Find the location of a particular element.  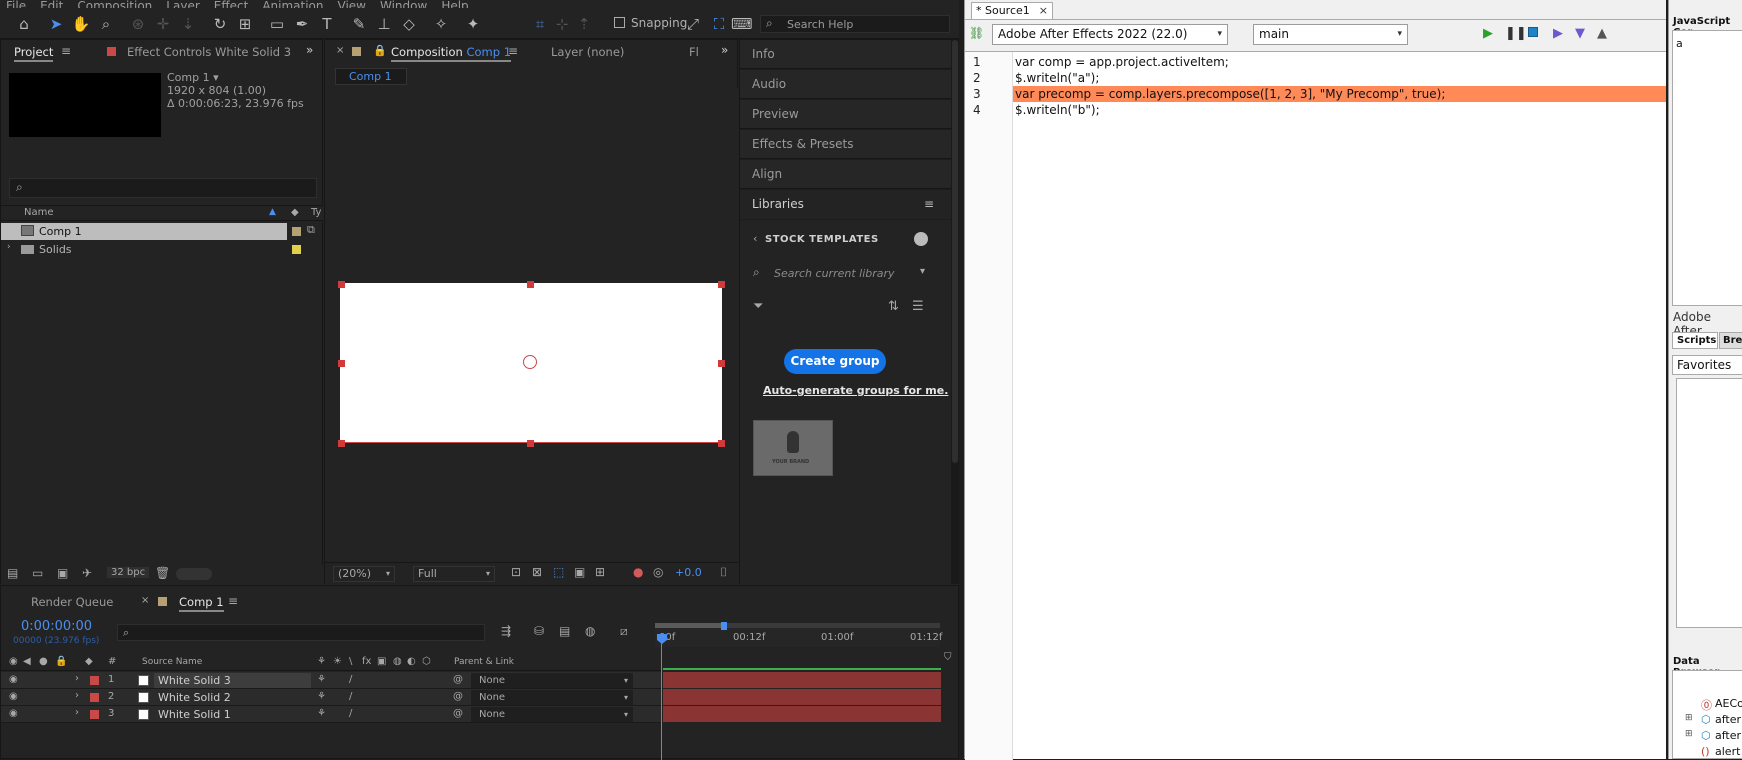

data-browser-tree: ⓪ AECo ⊞ ⬡ after ⊞ ⬡ after () alert is located at coordinates (1707, 714).